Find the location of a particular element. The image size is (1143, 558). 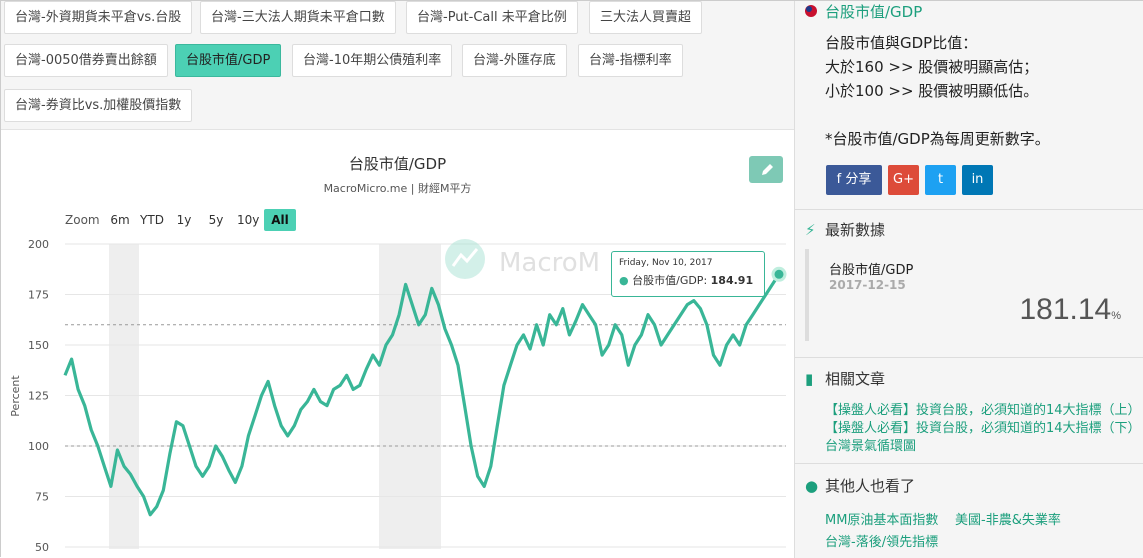

other-link: 美國-非農&失業率 is located at coordinates (1008, 518).